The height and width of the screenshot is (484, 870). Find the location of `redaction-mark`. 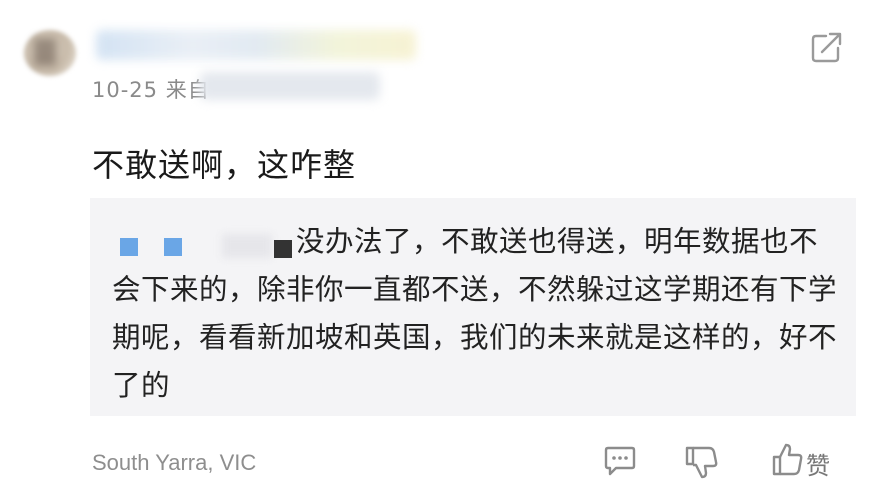

redaction-mark is located at coordinates (283, 249).